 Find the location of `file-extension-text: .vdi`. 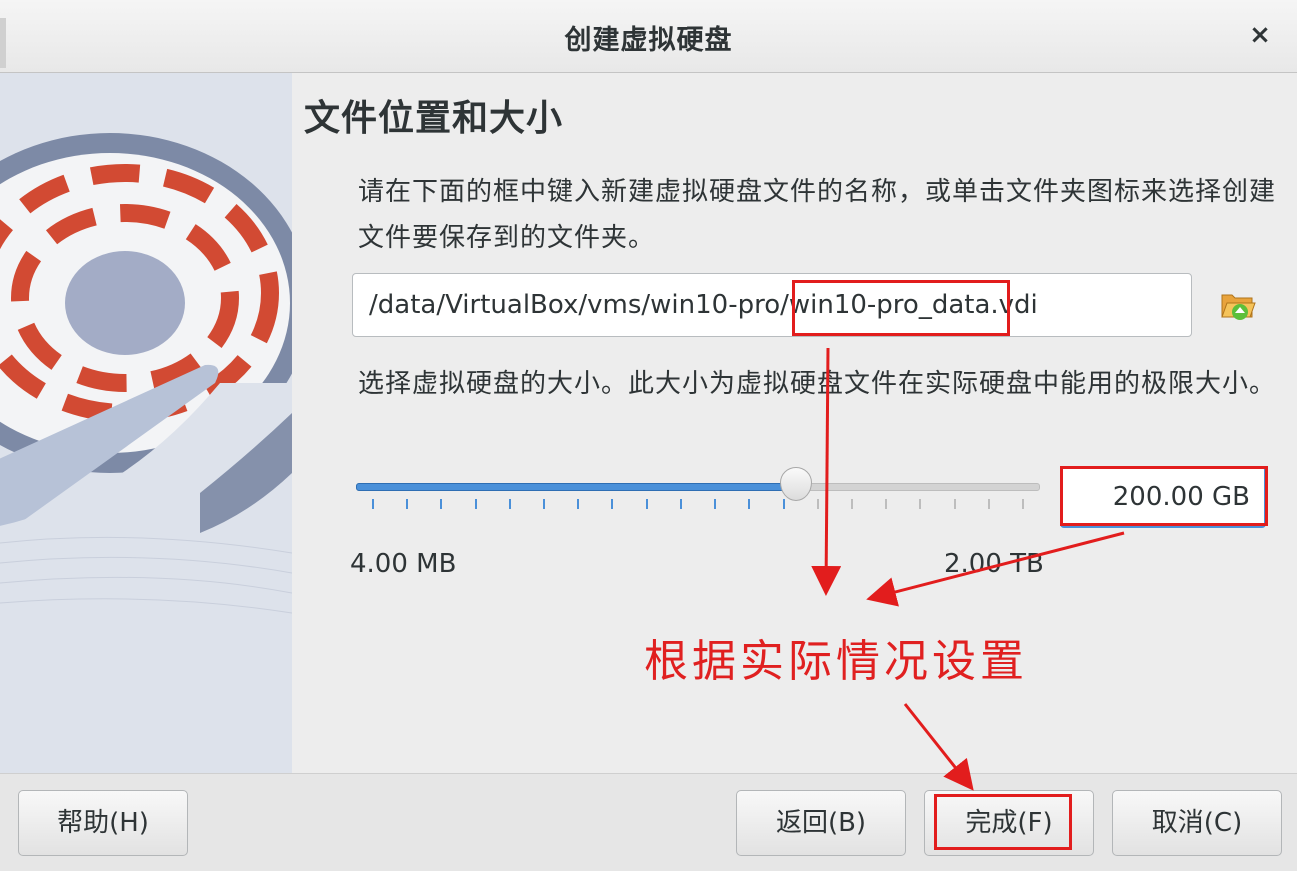

file-extension-text: .vdi is located at coordinates (1014, 305).